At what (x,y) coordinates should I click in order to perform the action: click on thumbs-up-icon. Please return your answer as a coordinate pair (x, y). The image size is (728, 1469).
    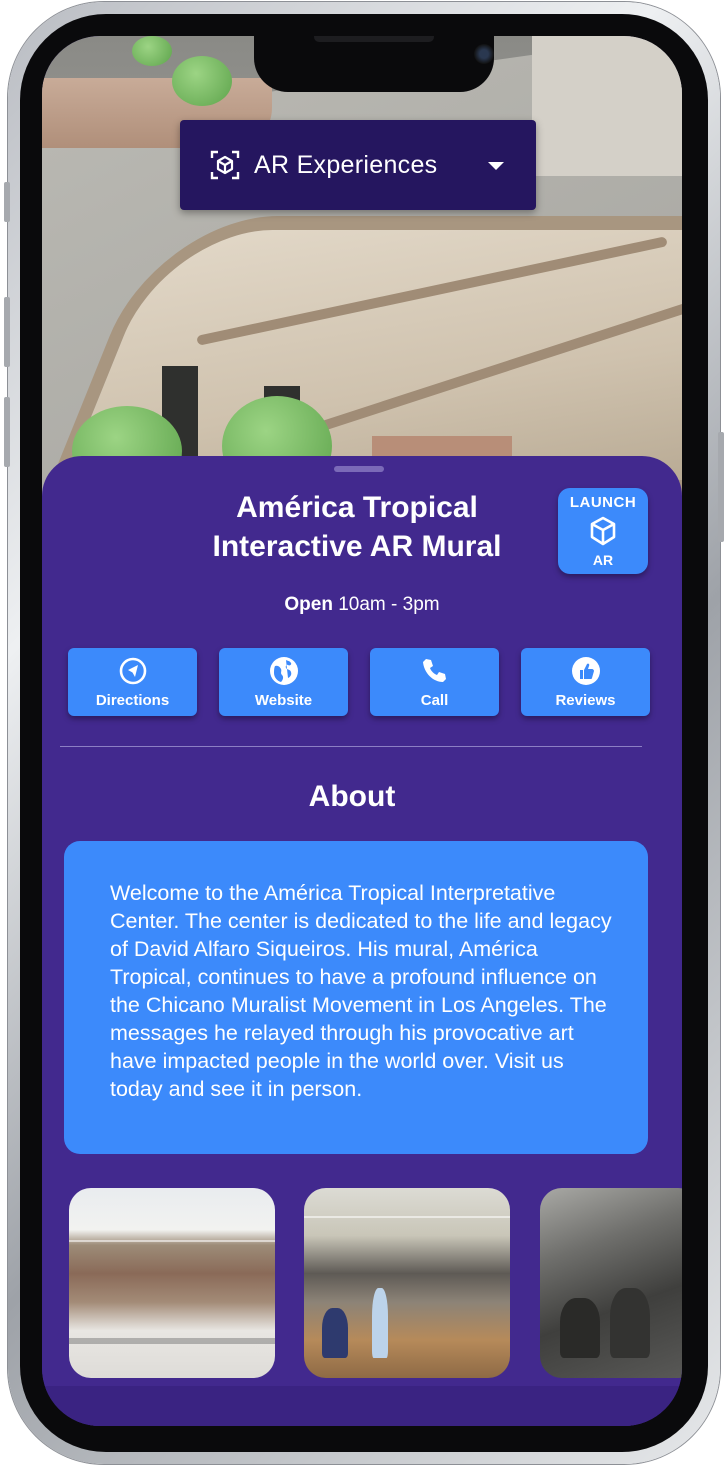
    Looking at the image, I should click on (586, 671).